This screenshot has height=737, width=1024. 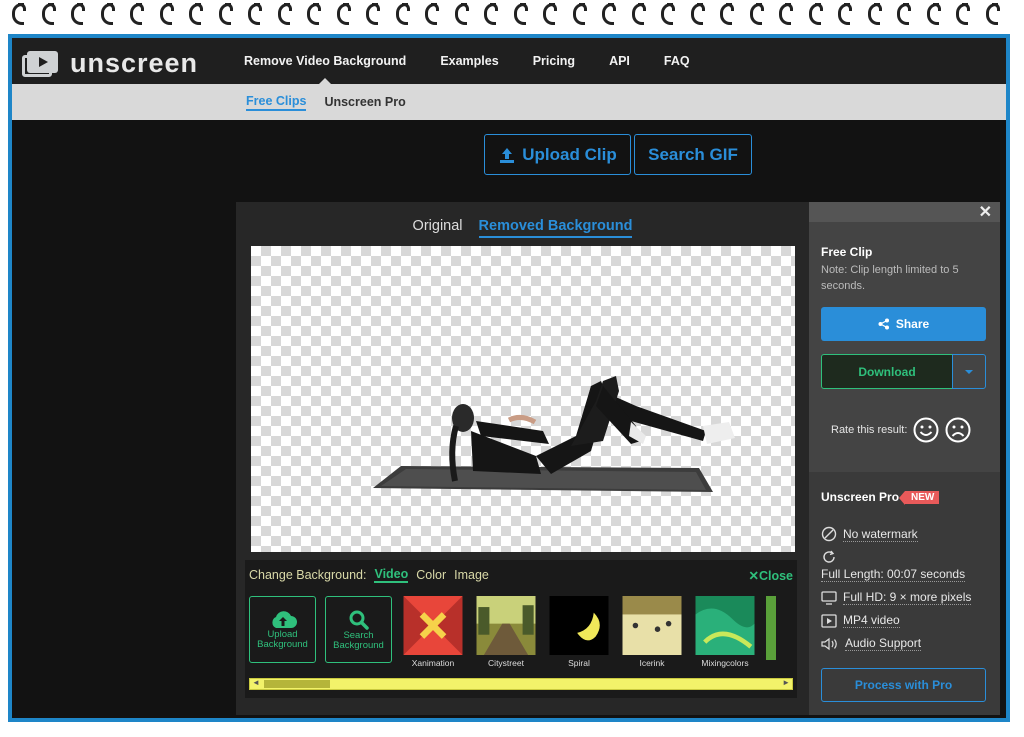 I want to click on pro-title: Unscreen Pro NEW, so click(x=880, y=497).